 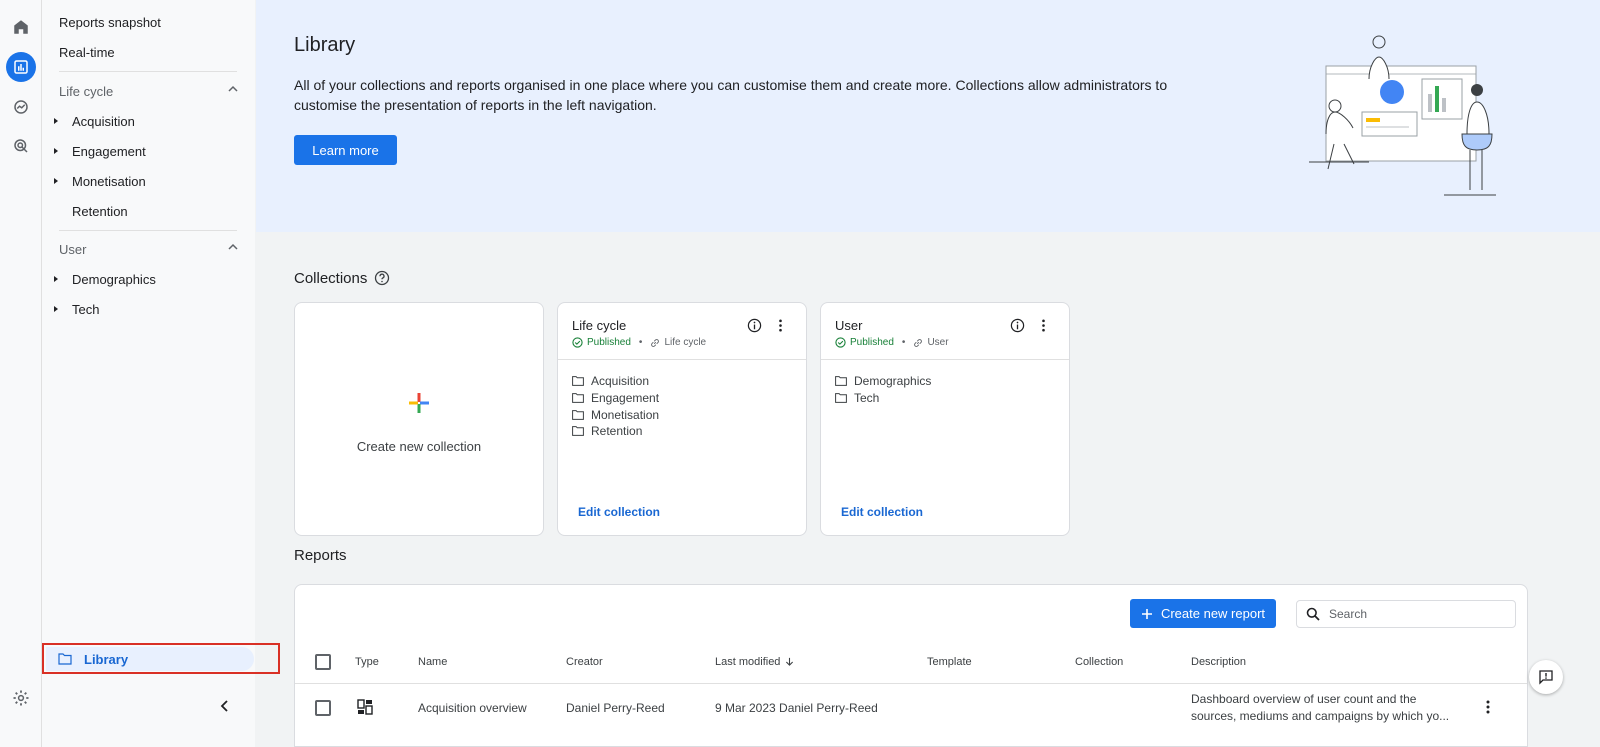 What do you see at coordinates (86, 91) in the screenshot?
I see `section-heading: Life cycle` at bounding box center [86, 91].